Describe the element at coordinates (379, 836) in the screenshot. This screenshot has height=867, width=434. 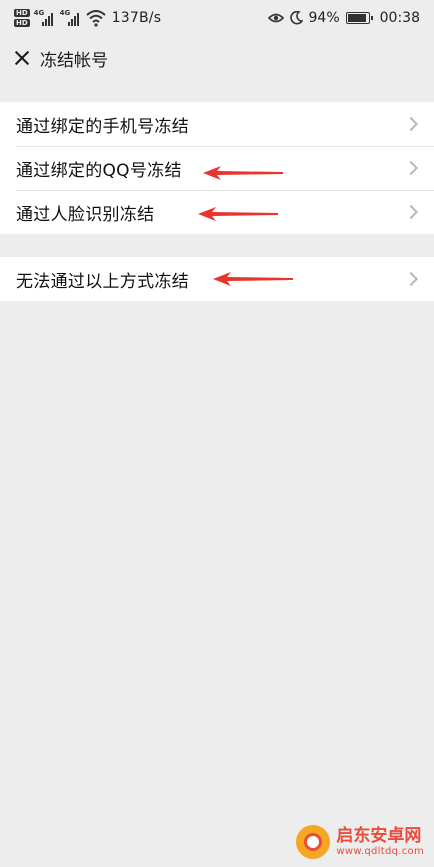
I see `watermark-name: 启东安卓网` at that location.